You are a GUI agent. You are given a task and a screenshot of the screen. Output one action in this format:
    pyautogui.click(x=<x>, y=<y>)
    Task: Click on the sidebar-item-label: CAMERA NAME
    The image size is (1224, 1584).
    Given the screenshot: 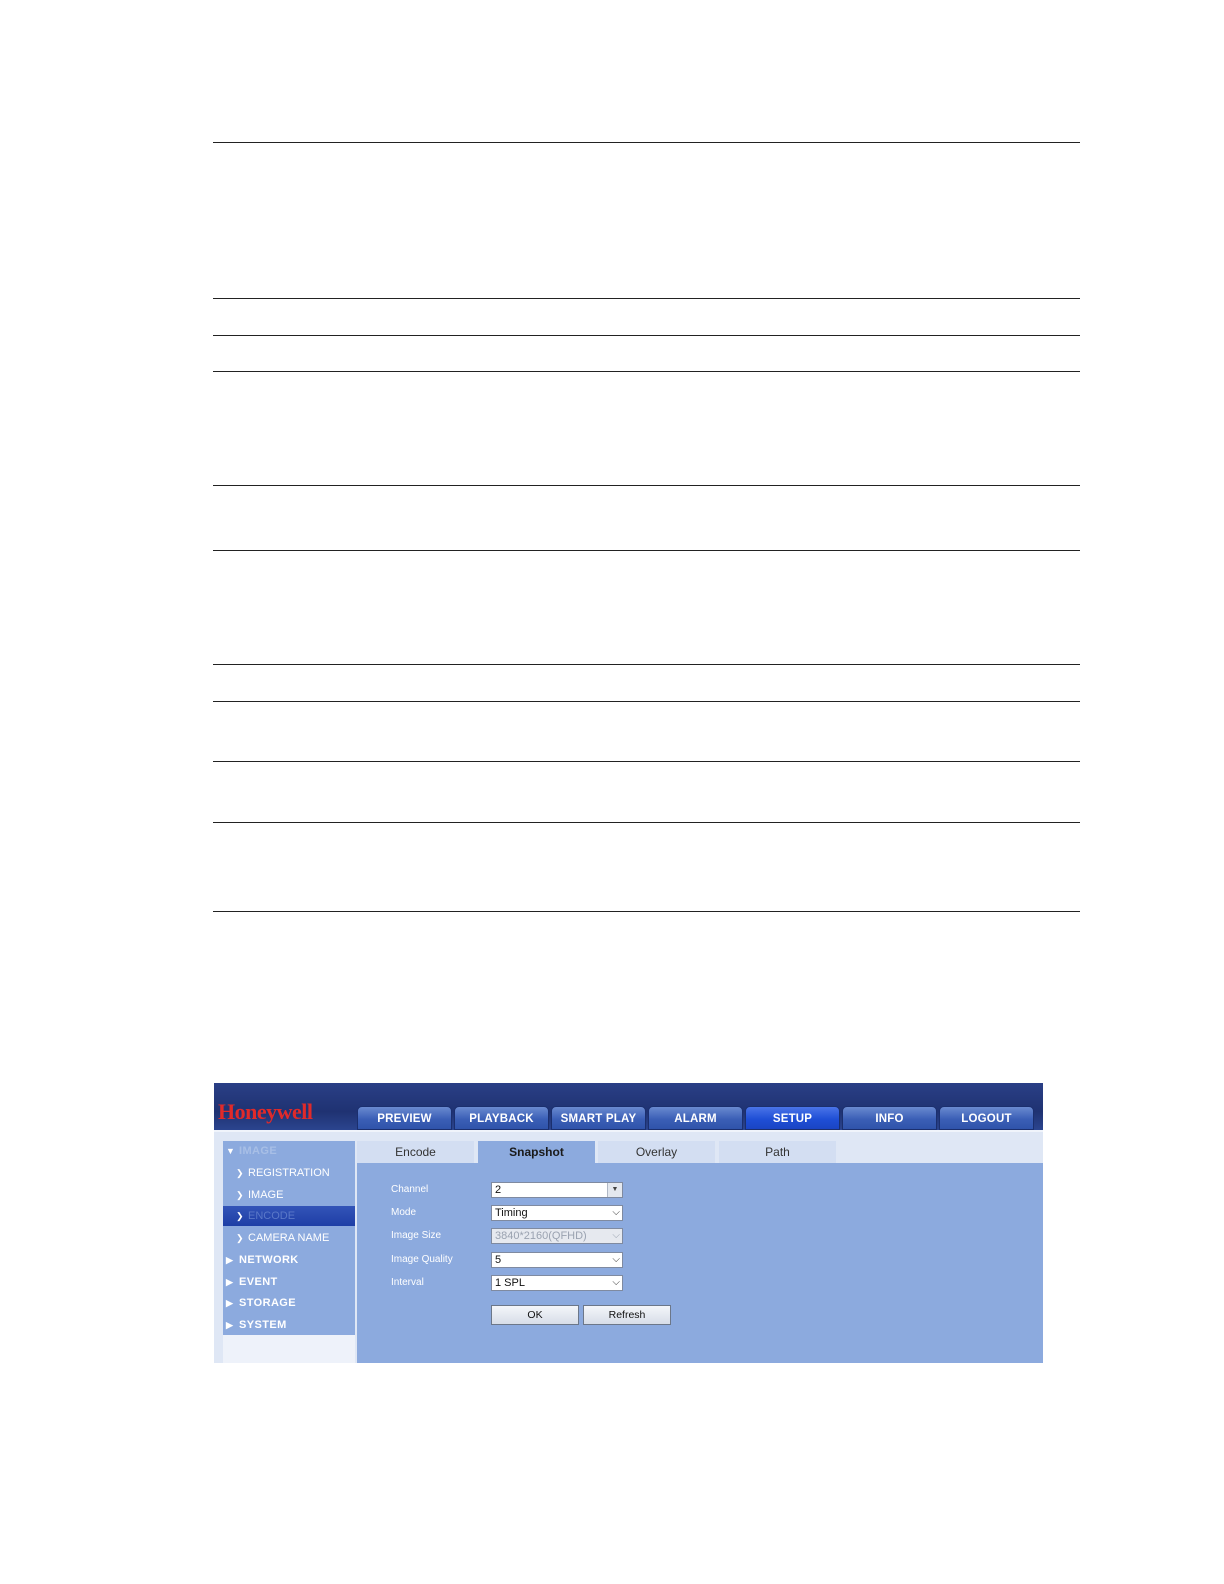 What is the action you would take?
    pyautogui.click(x=289, y=1238)
    